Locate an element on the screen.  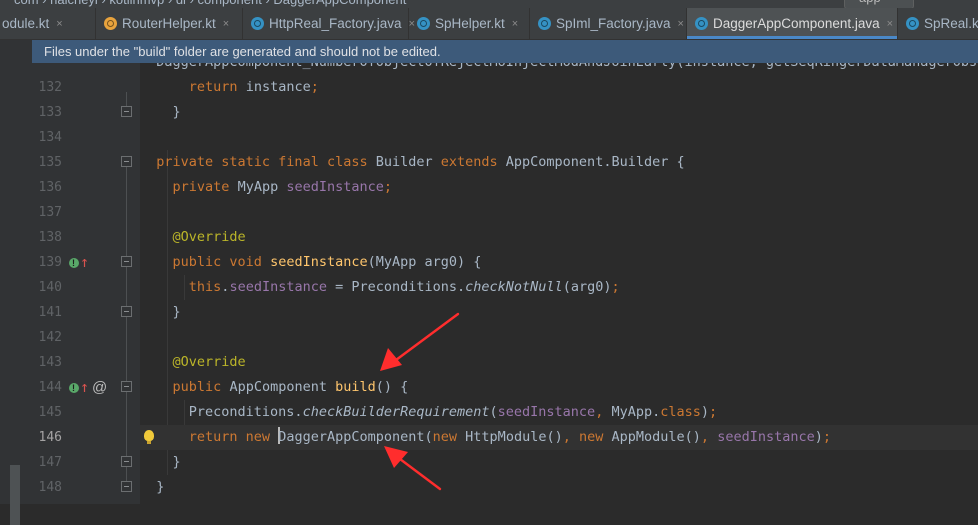
gutter-line: 135 is located at coordinates (86, 162).